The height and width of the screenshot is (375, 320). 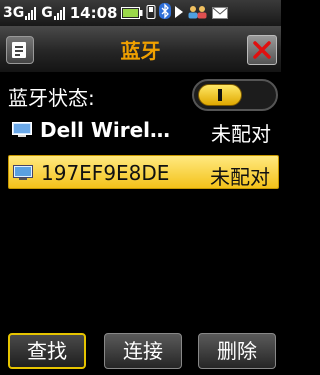 What do you see at coordinates (237, 351) in the screenshot?
I see `delete-button: 删除` at bounding box center [237, 351].